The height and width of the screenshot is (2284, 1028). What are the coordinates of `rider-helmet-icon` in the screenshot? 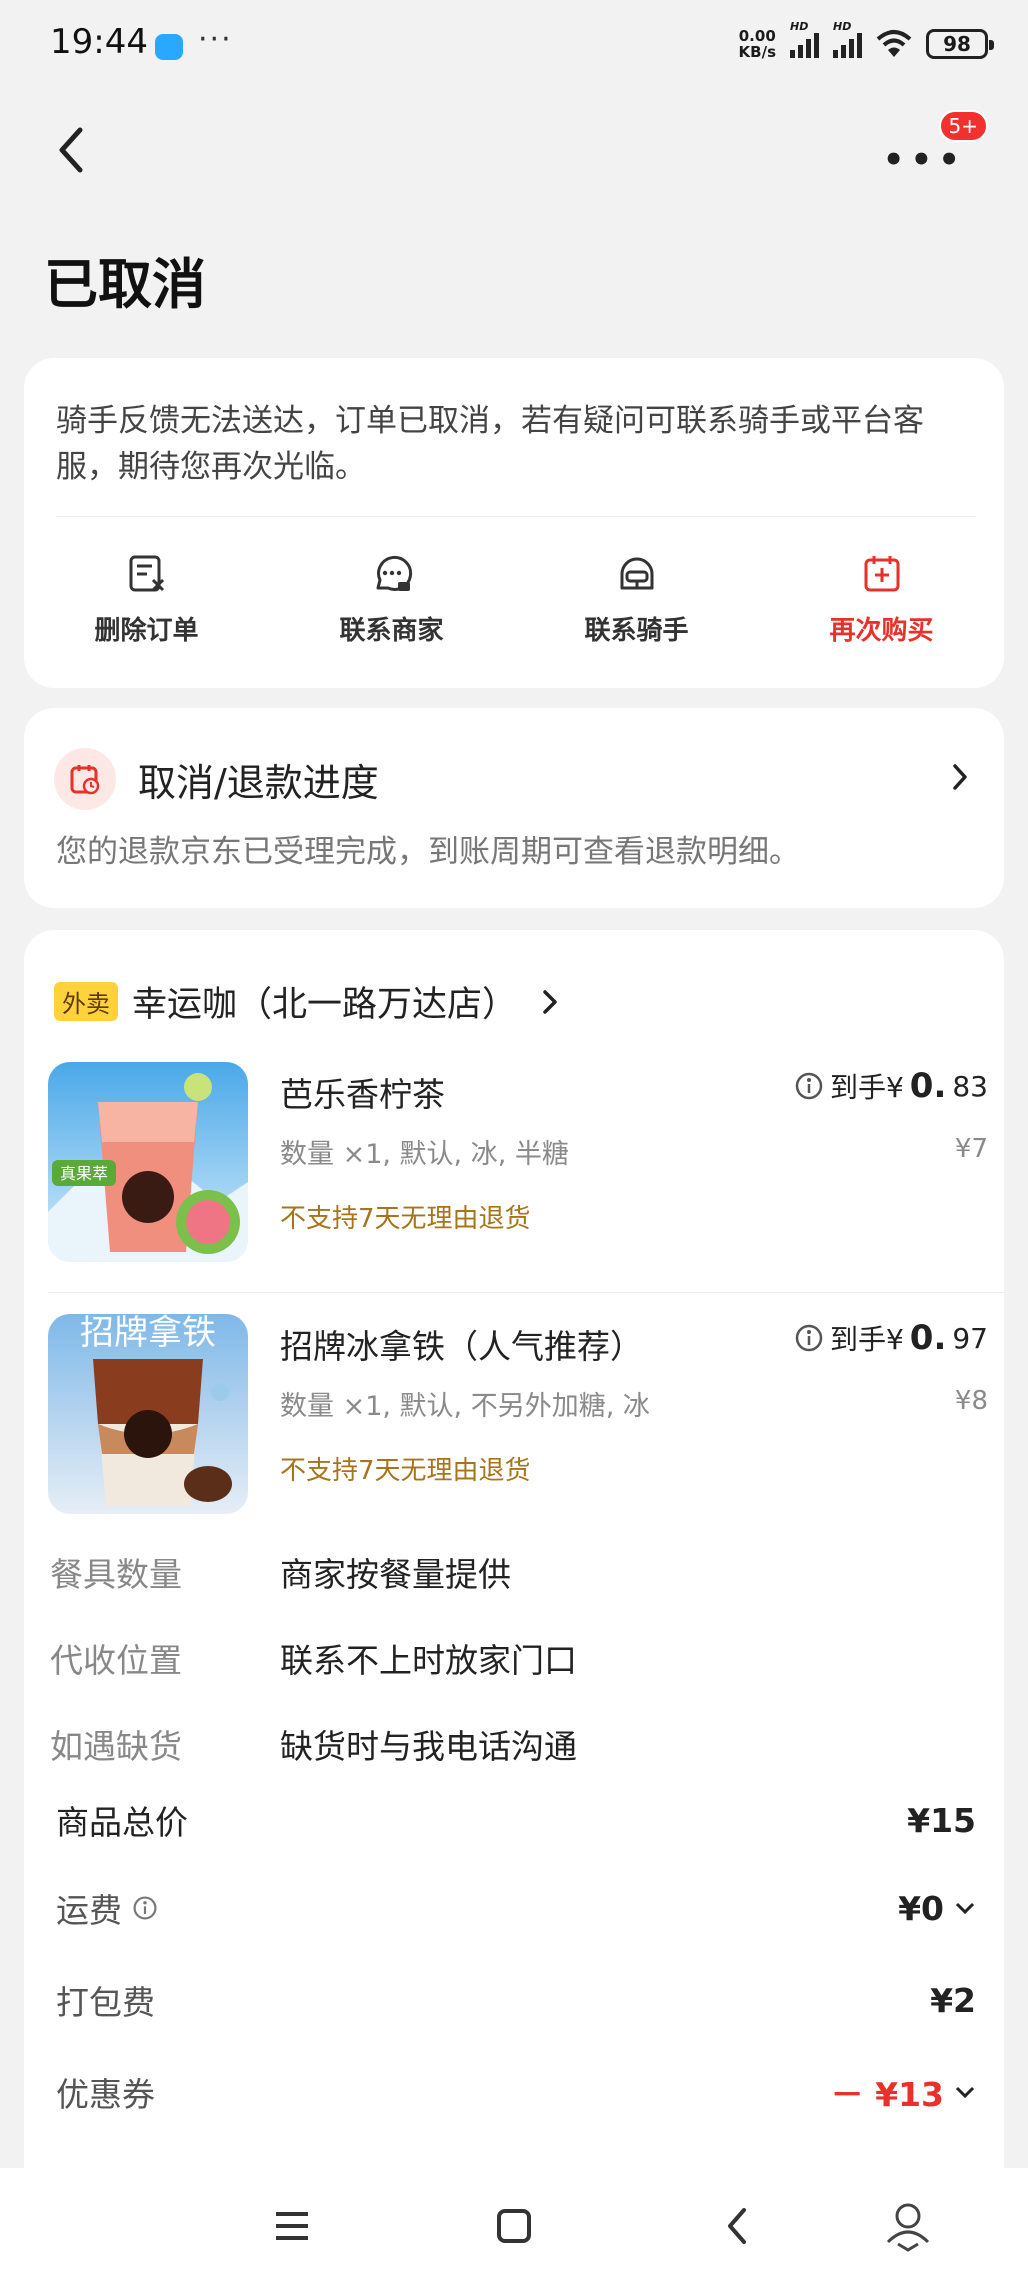 It's located at (636, 573).